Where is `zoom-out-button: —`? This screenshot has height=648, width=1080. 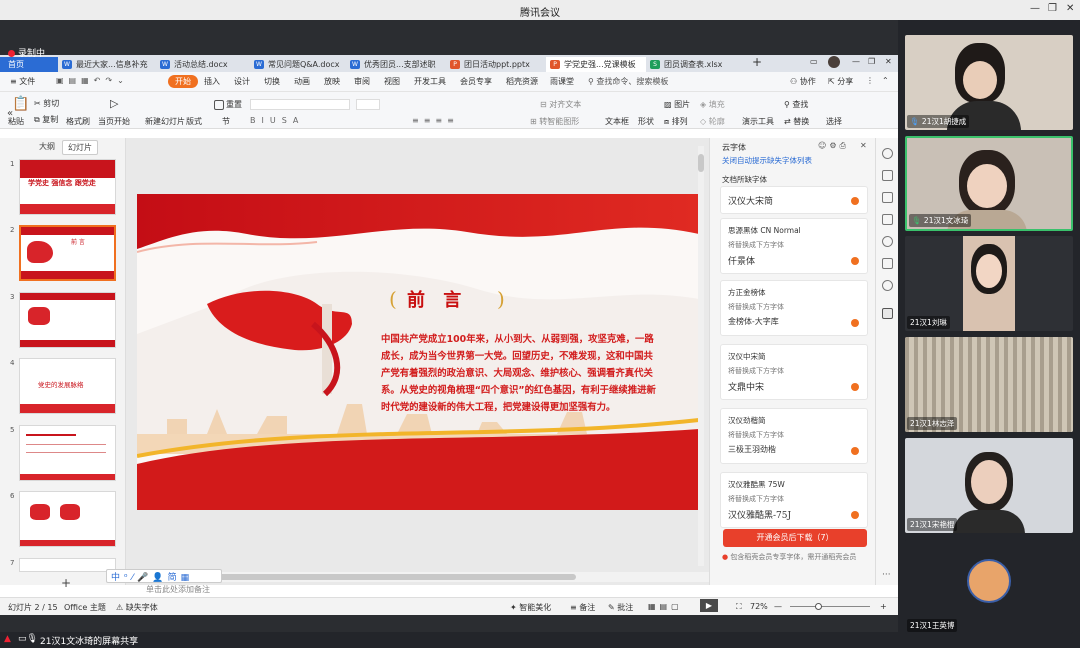 zoom-out-button: — is located at coordinates (778, 606).